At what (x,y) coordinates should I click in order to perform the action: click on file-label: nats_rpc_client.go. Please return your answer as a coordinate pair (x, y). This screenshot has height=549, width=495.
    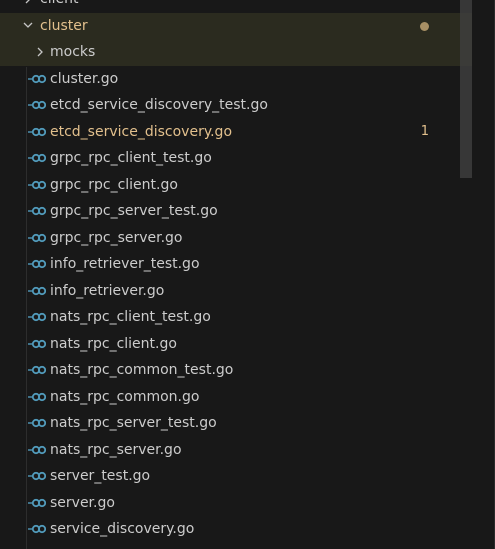
    Looking at the image, I should click on (113, 343).